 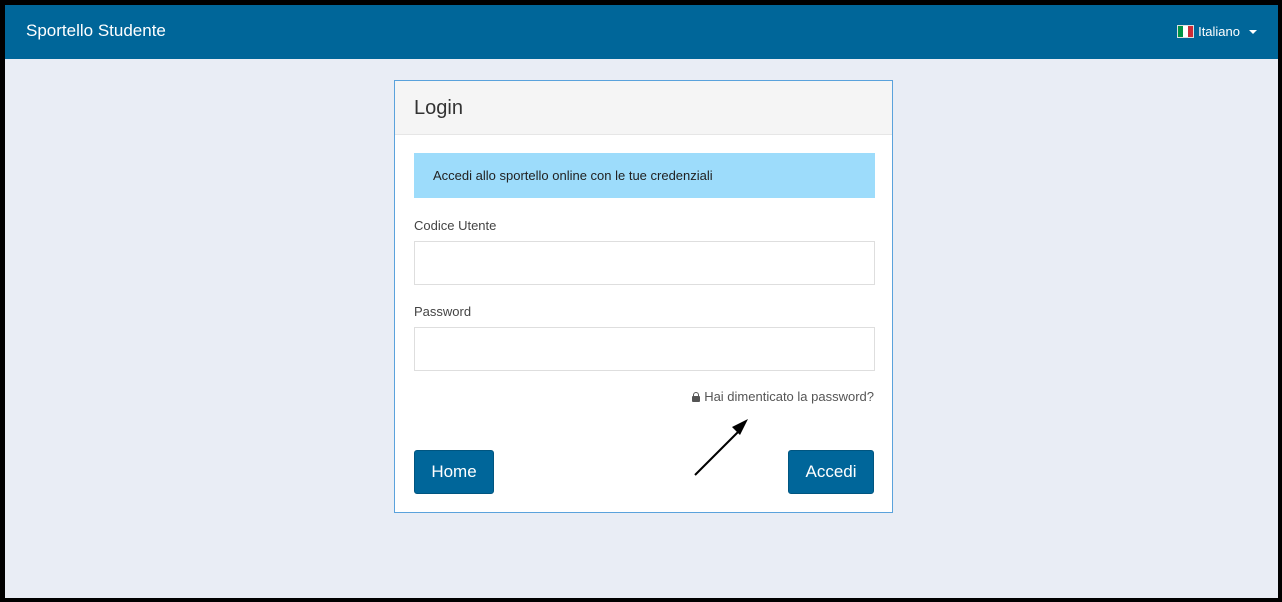 What do you see at coordinates (454, 472) in the screenshot?
I see `home-button: Home` at bounding box center [454, 472].